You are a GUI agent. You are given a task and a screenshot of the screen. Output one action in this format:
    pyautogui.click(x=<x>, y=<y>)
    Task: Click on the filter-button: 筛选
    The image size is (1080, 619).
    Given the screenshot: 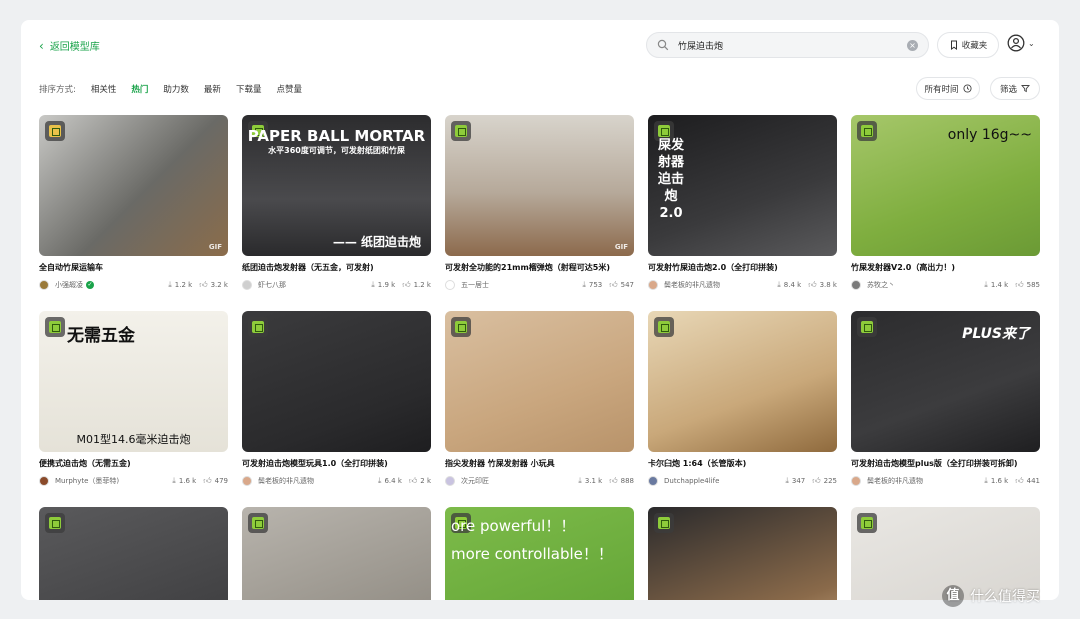 What is the action you would take?
    pyautogui.click(x=1015, y=88)
    